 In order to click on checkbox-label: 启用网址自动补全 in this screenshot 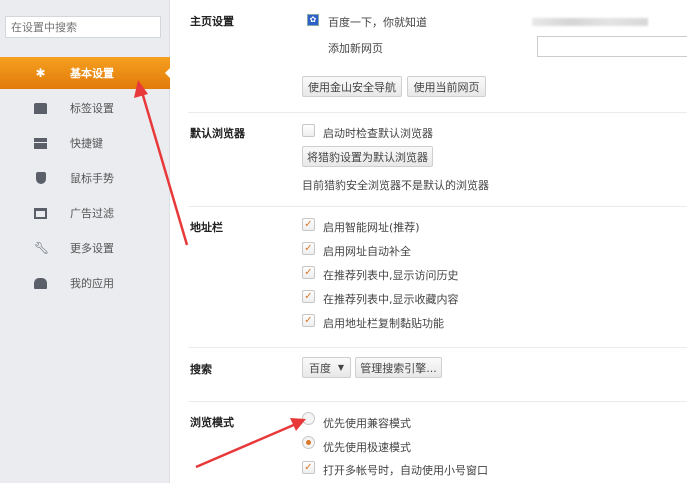, I will do `click(367, 251)`.